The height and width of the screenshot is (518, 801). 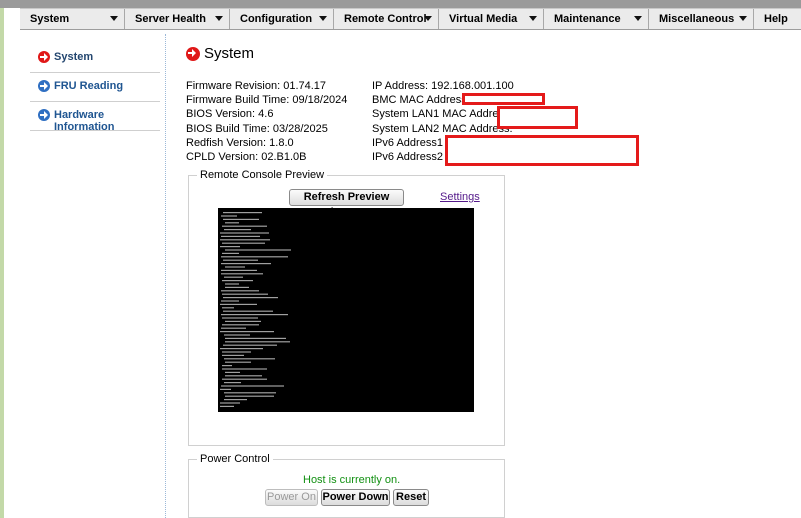 I want to click on menu-configuration: Configuration, so click(x=282, y=19).